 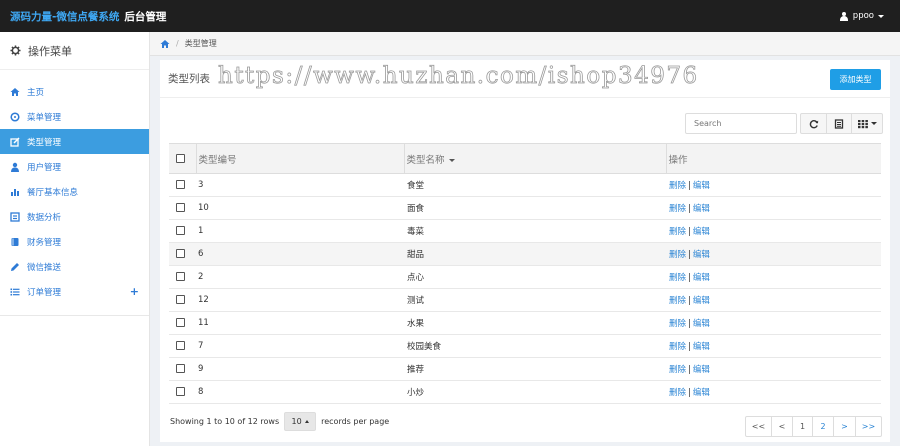 I want to click on sidebar-header: 操作菜单, so click(x=74, y=51).